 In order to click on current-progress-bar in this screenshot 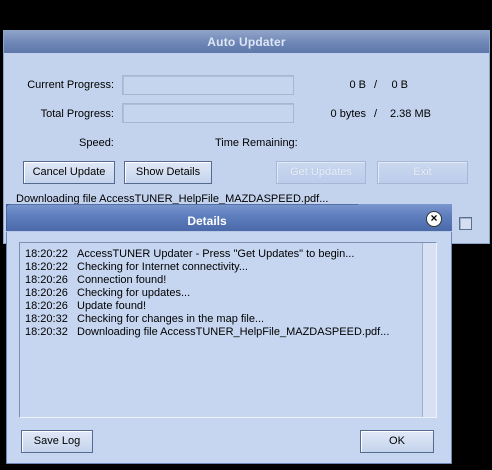, I will do `click(208, 85)`.